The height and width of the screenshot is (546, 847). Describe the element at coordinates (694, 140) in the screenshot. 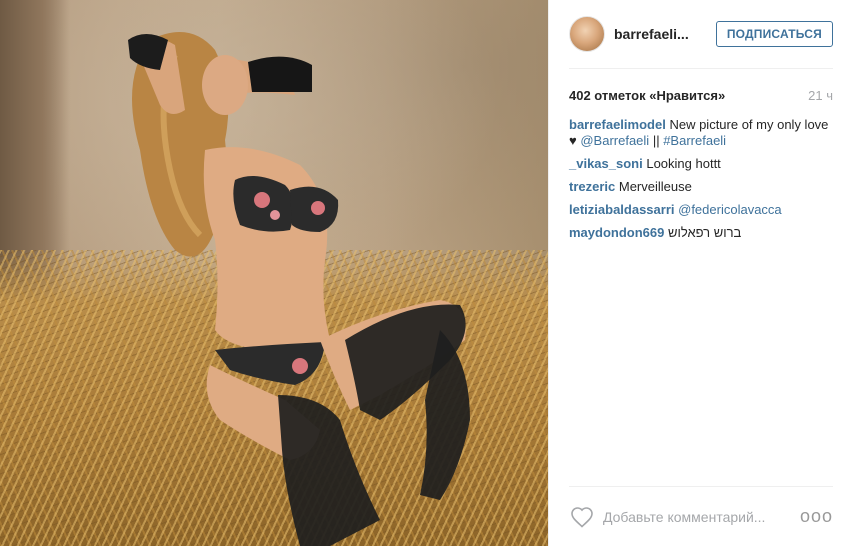

I see `comment-hashtag: #Barrefaeli` at that location.